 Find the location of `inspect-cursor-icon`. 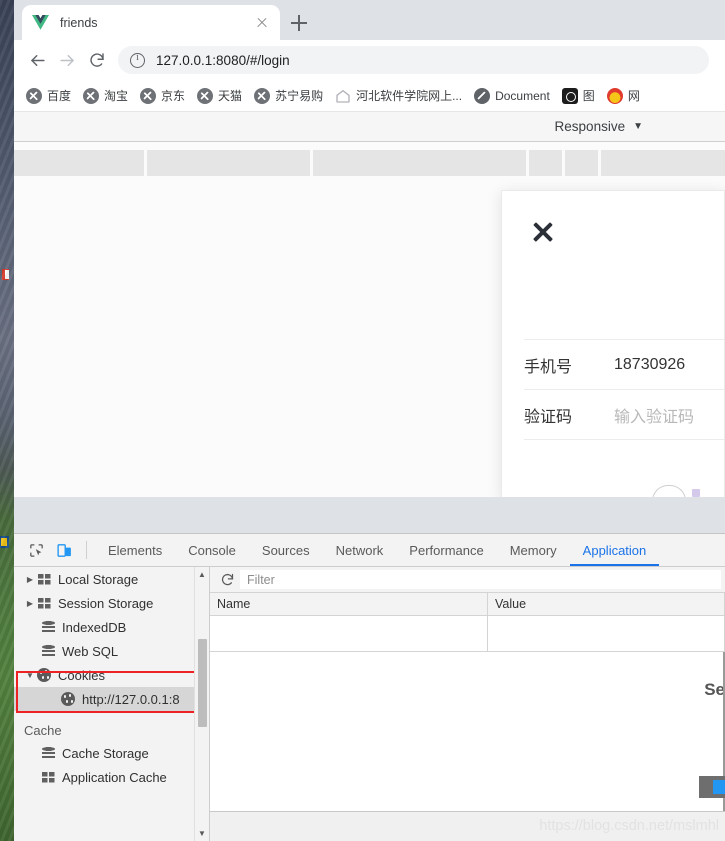

inspect-cursor-icon is located at coordinates (36, 550).